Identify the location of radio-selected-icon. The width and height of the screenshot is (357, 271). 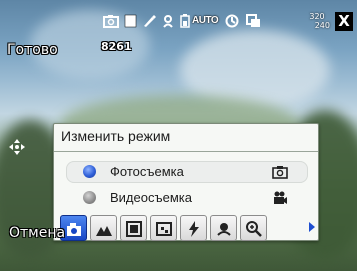
(89, 171).